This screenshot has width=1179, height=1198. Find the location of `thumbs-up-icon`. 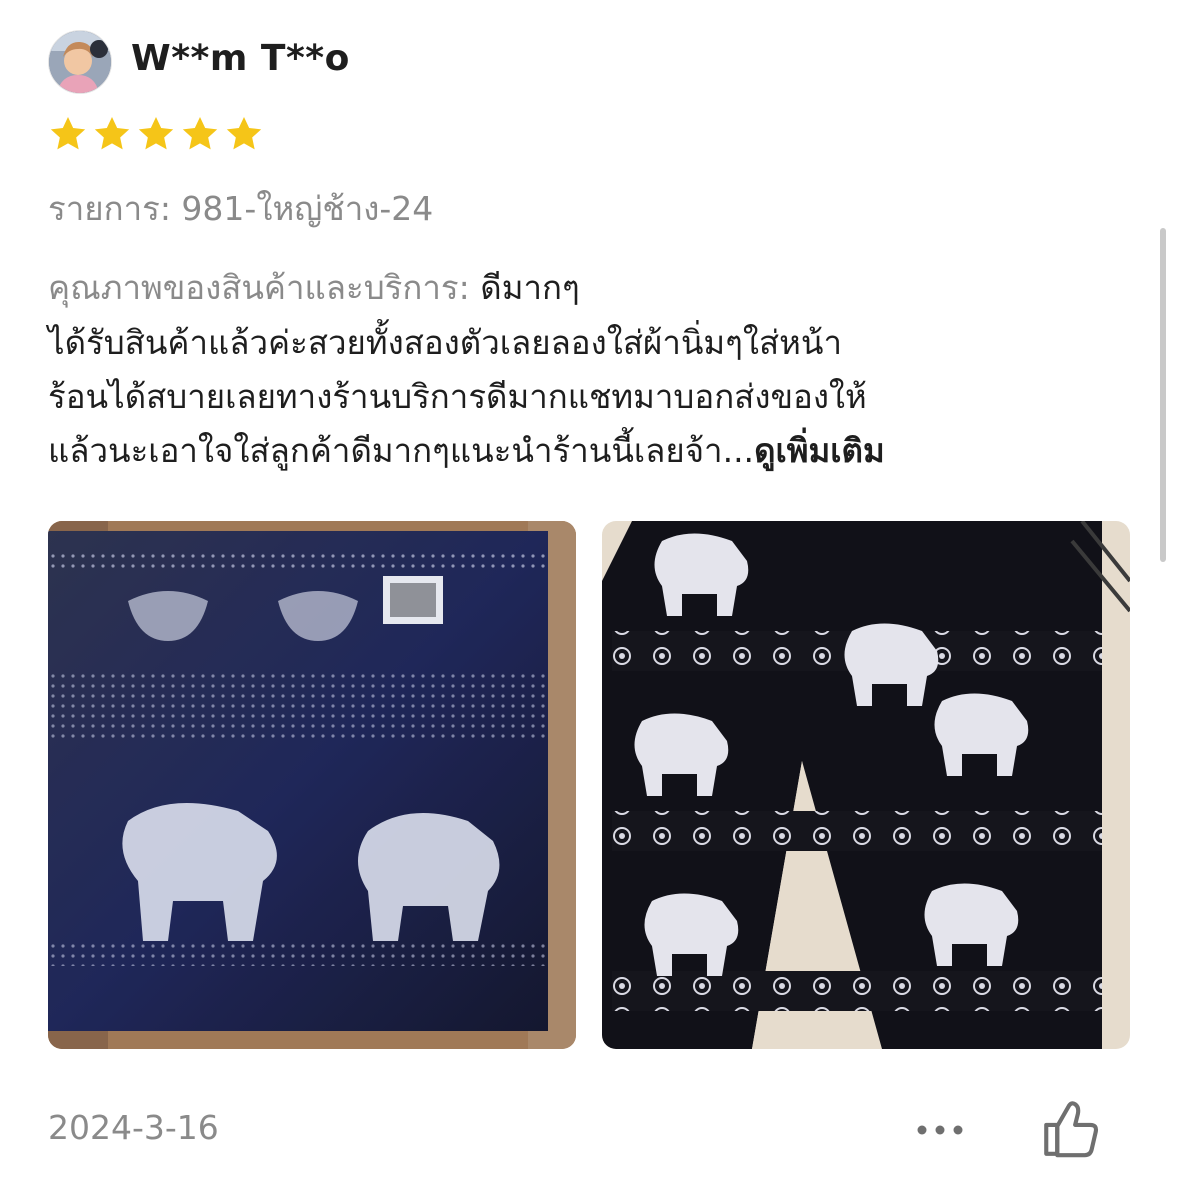

thumbs-up-icon is located at coordinates (1071, 1129).